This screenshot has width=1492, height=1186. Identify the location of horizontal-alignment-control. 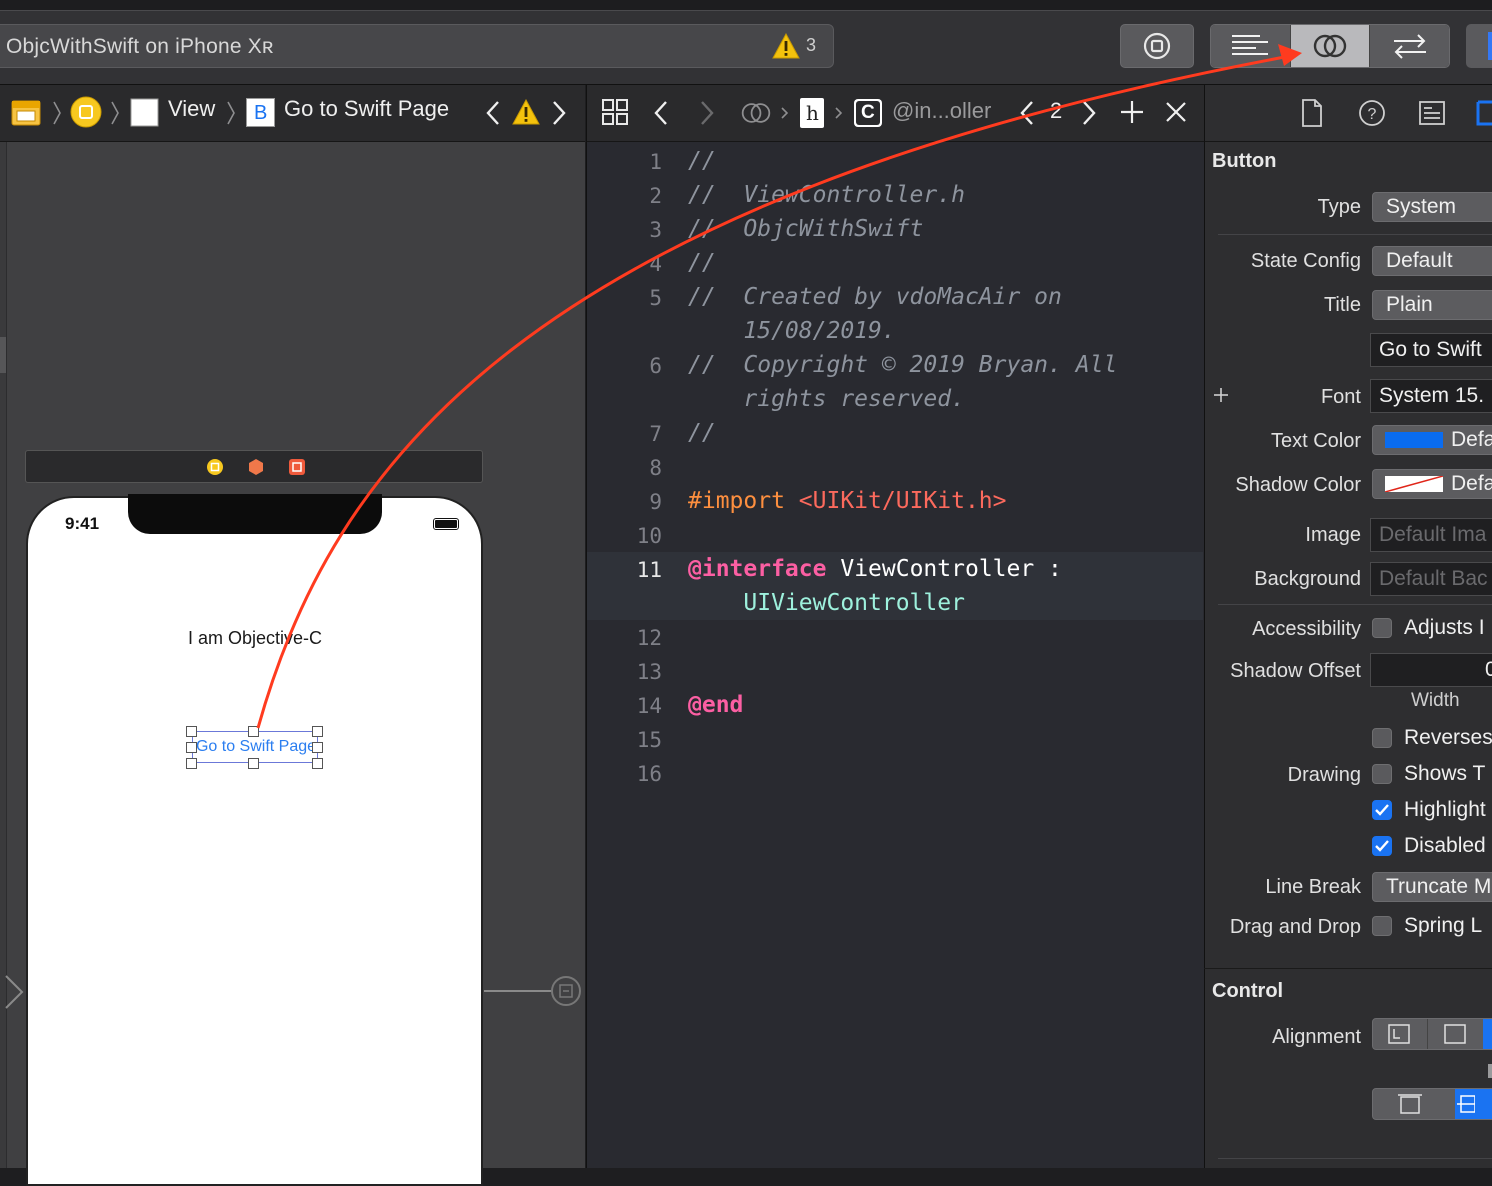
(1432, 1034).